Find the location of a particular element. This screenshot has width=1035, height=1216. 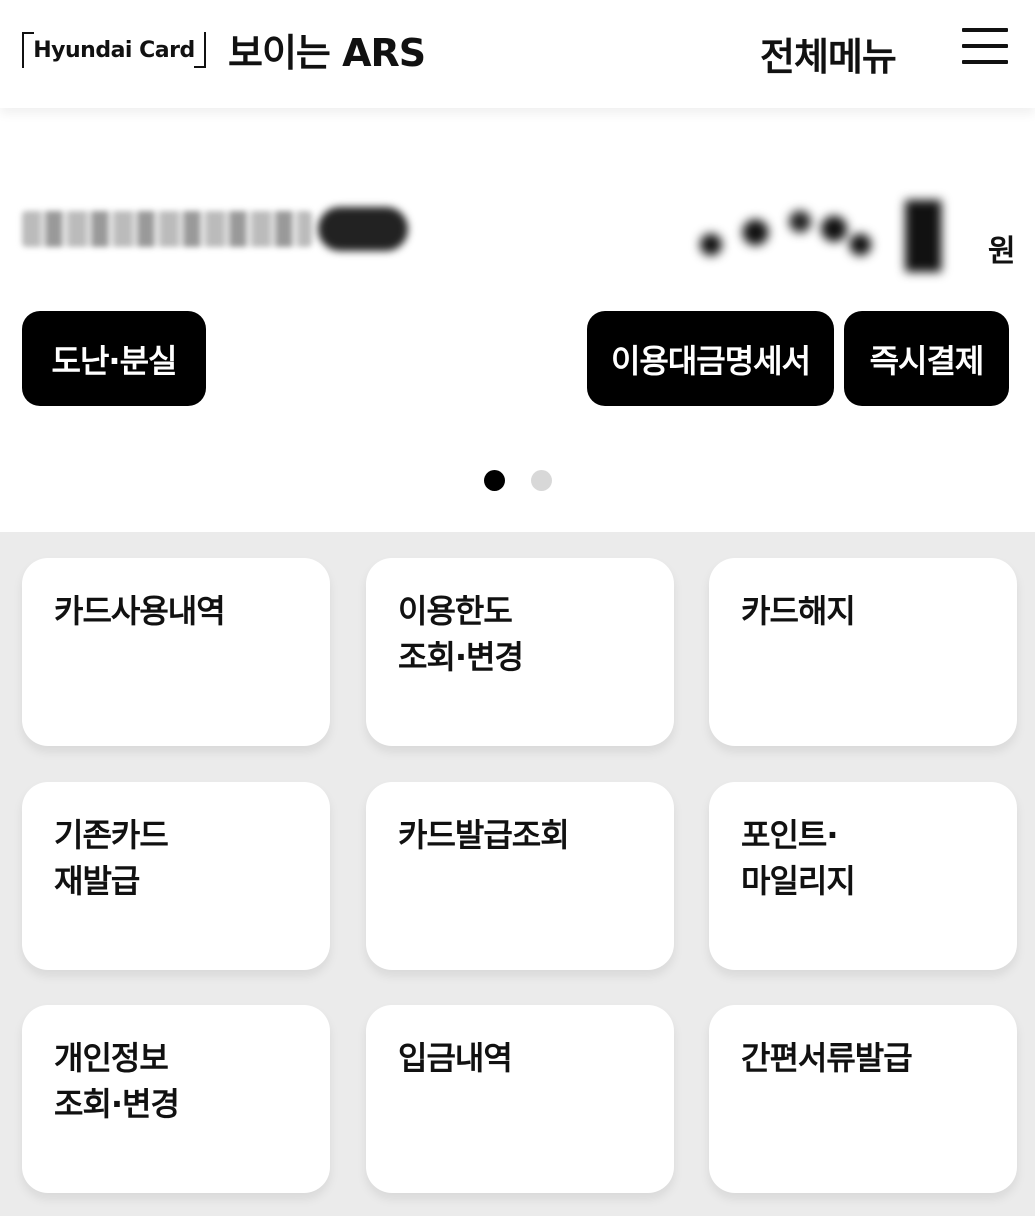

tile-card-reissue: 기존카드 재발급 is located at coordinates (176, 876).